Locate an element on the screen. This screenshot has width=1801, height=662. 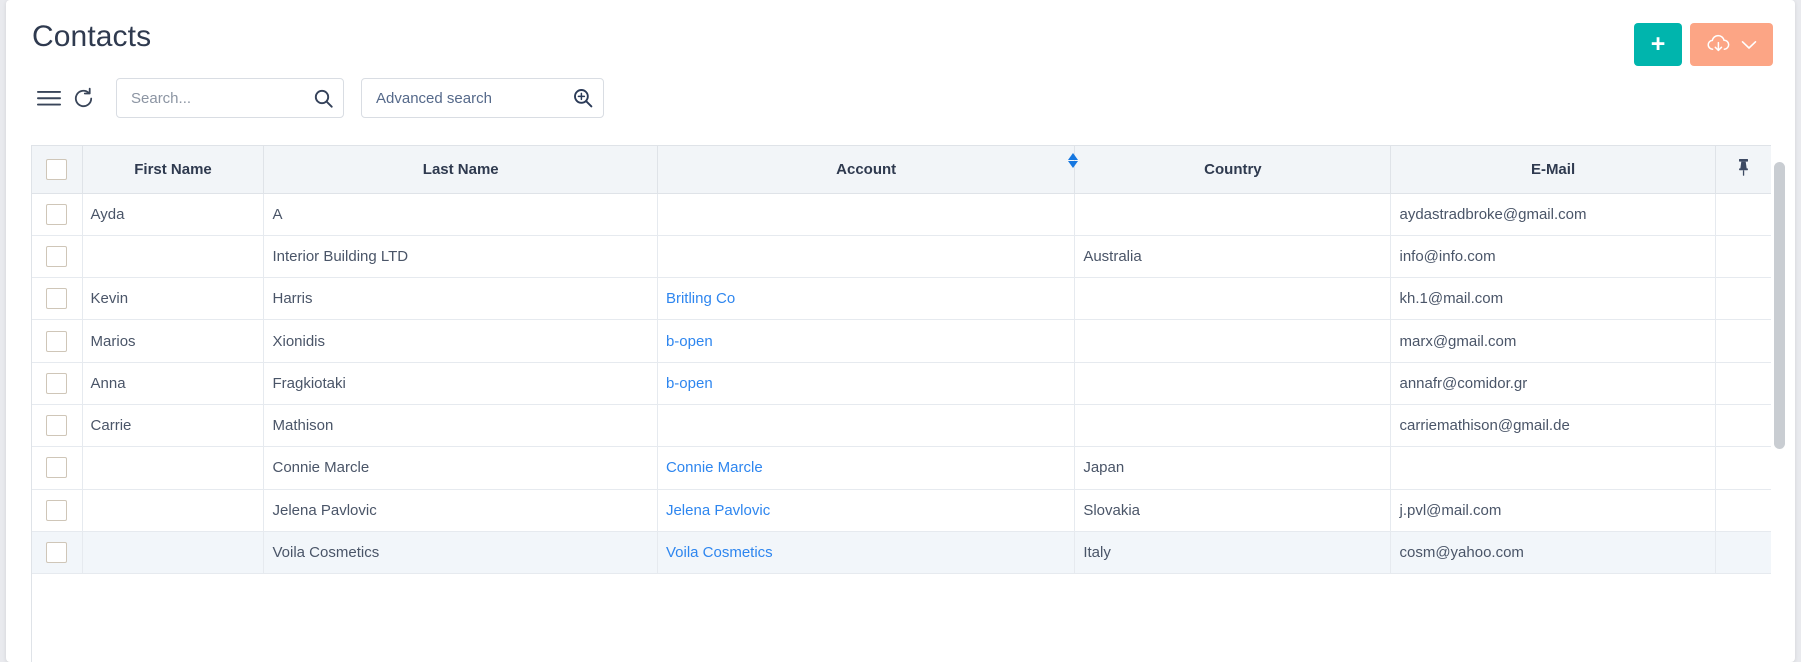
cell-first-name: Carrie is located at coordinates (173, 426).